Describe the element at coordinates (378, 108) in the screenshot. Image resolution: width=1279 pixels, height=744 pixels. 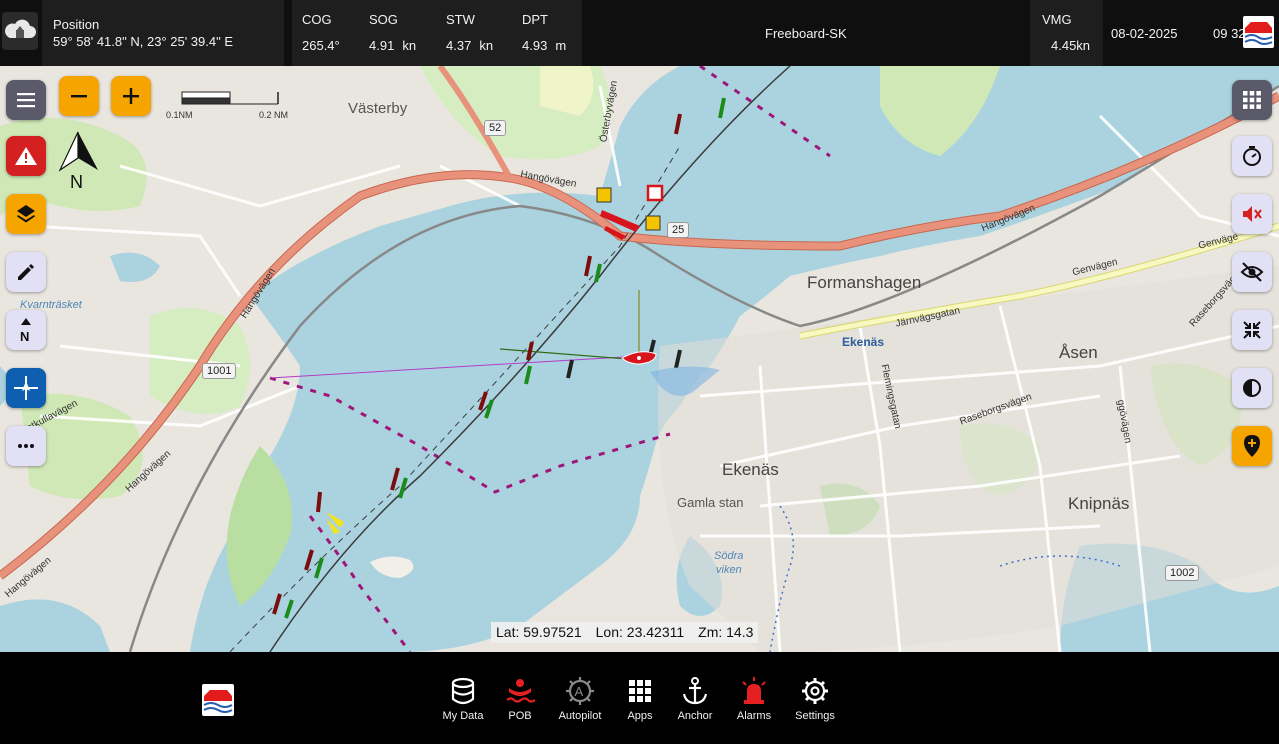
I see `place-label-vasterby: Västerby` at that location.